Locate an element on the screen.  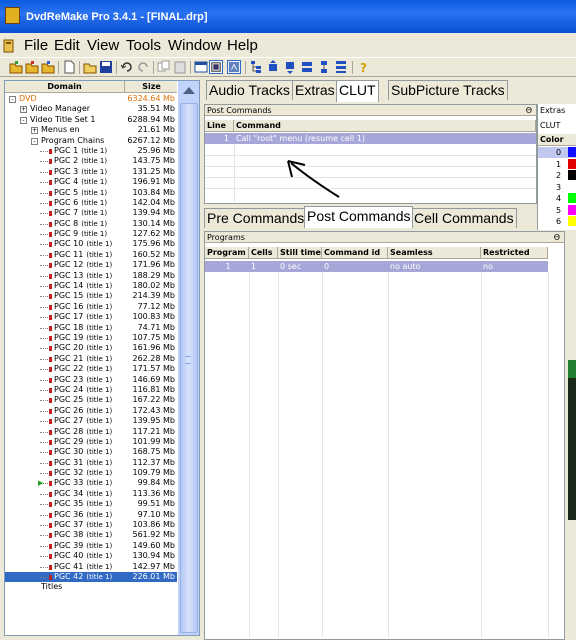
import-icon is located at coordinates (32, 67).